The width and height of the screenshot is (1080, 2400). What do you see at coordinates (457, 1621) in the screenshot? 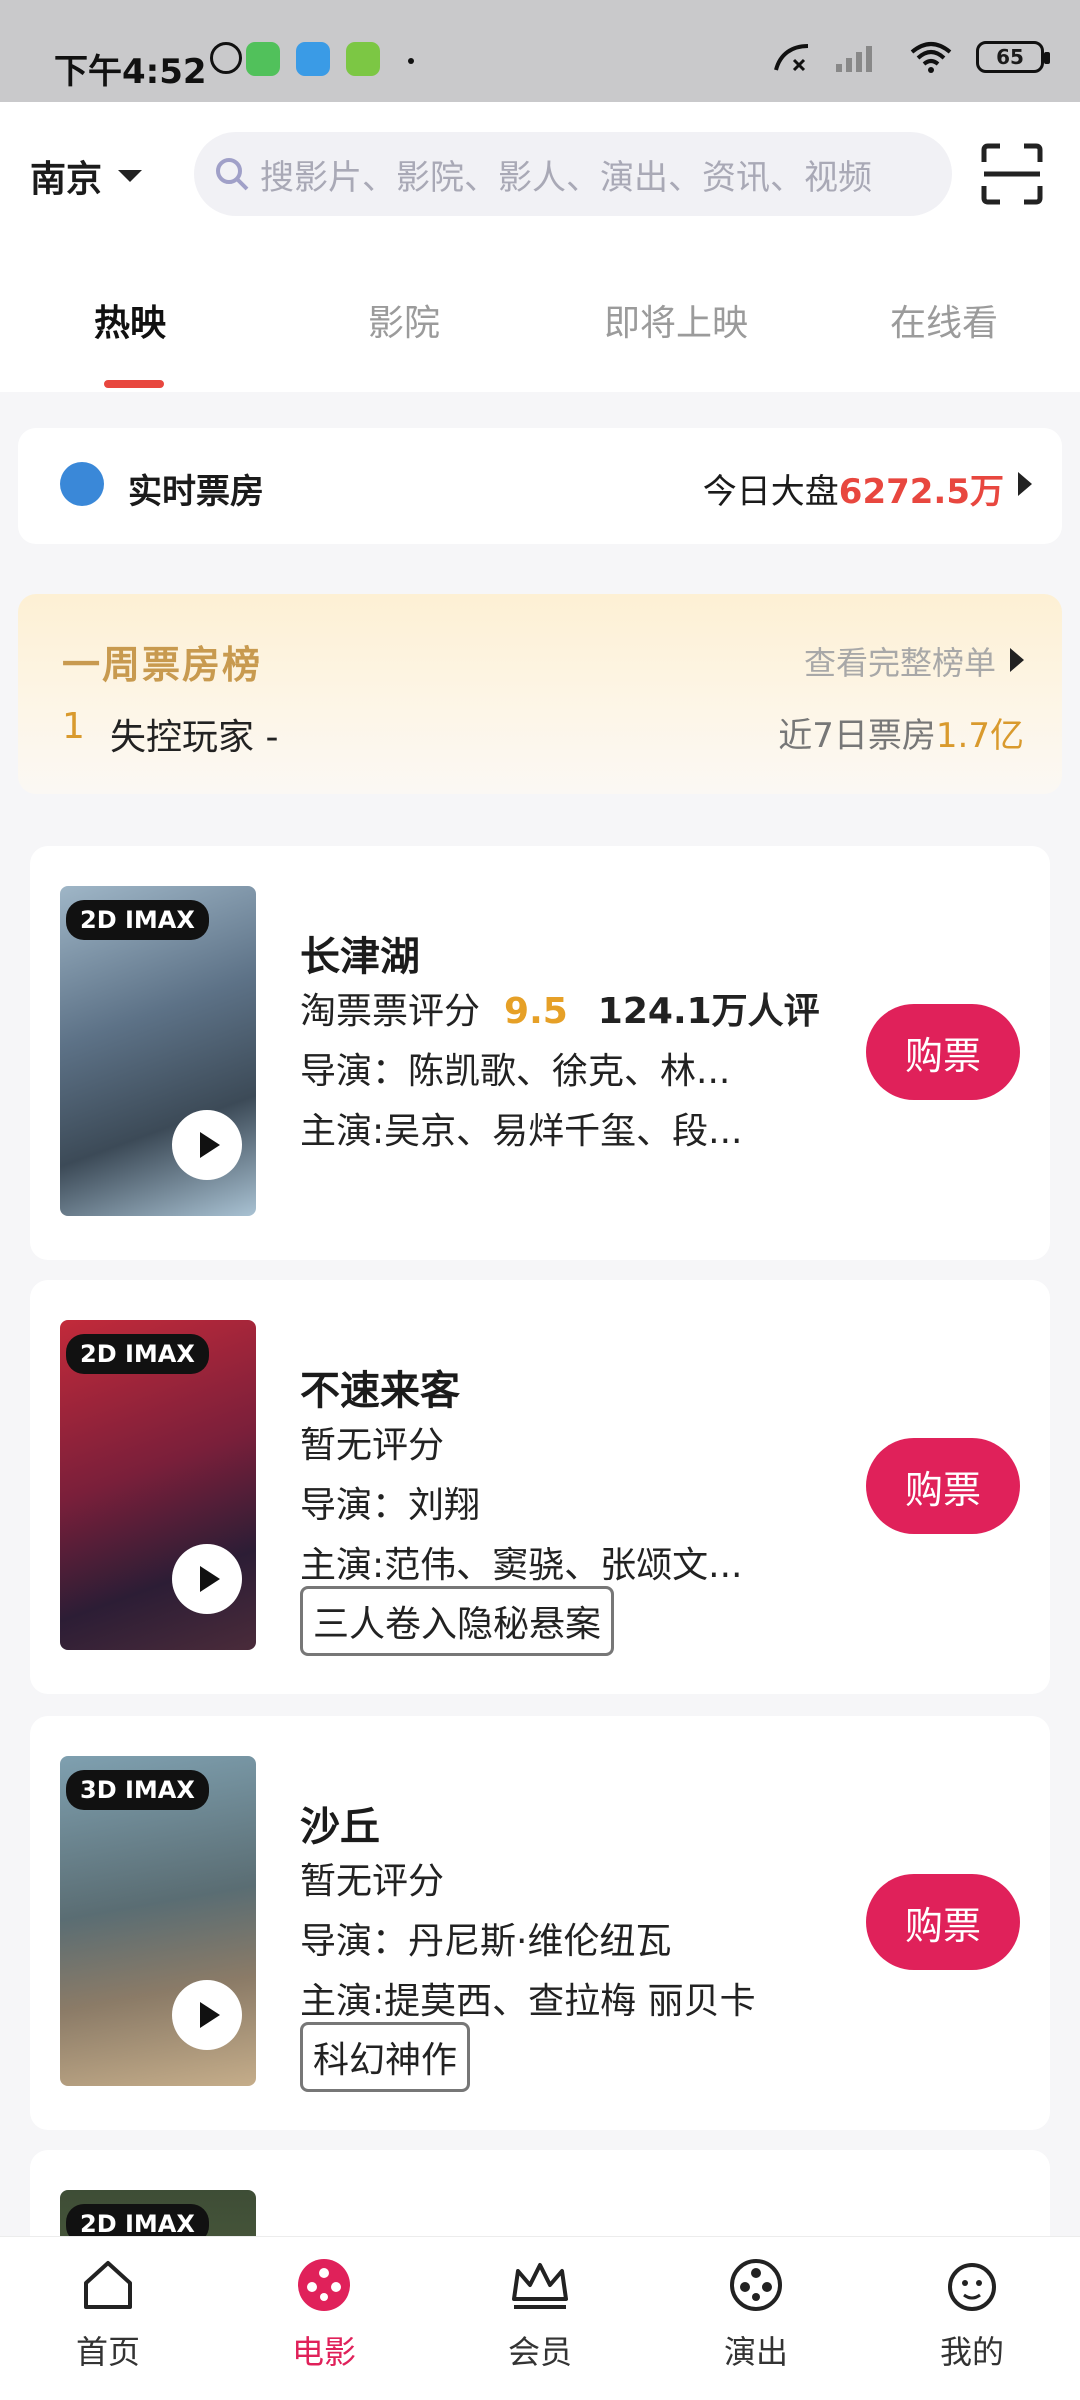
I see `movie-tagline-badge: 三人卷入隐秘悬案` at bounding box center [457, 1621].